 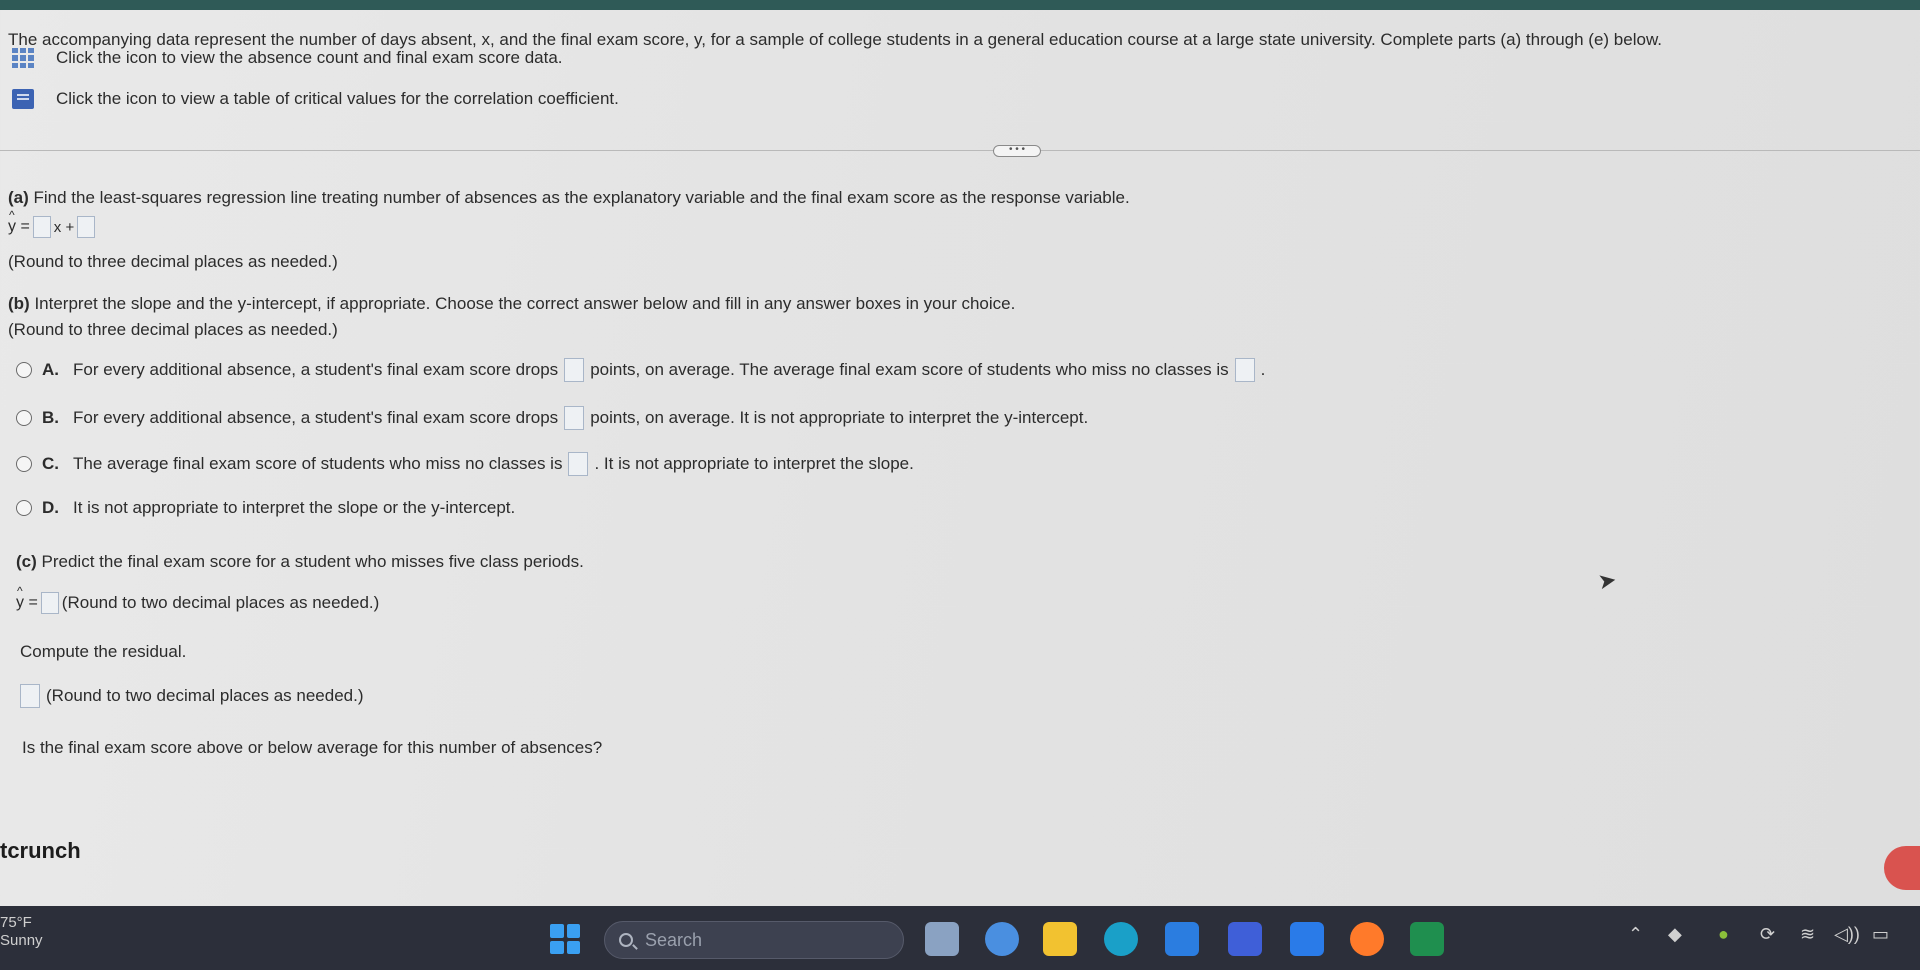 I want to click on section-divider, so click(x=960, y=150).